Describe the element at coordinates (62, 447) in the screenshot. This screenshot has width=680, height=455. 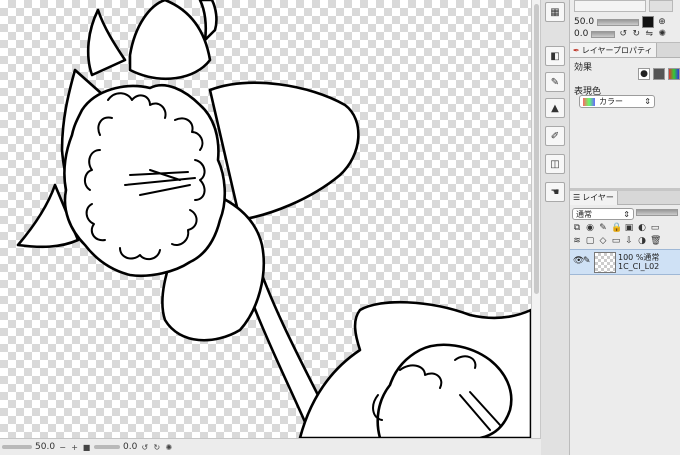
I see `zoom-out-icon: −` at that location.